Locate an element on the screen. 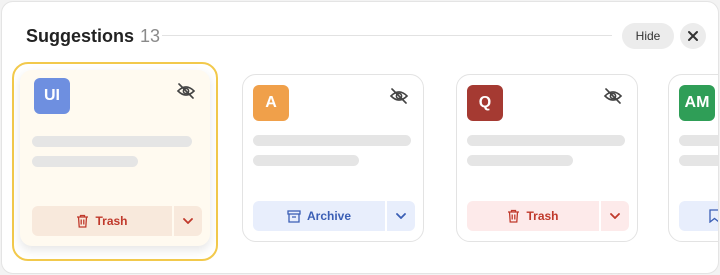 This screenshot has width=720, height=275. avatar: Q is located at coordinates (485, 103).